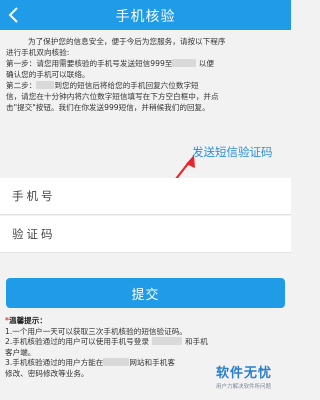 This screenshot has width=320, height=400. What do you see at coordinates (96, 331) in the screenshot?
I see `tip-item: 1.一个用户一天可以获取三次手机核验的短信验证码。` at bounding box center [96, 331].